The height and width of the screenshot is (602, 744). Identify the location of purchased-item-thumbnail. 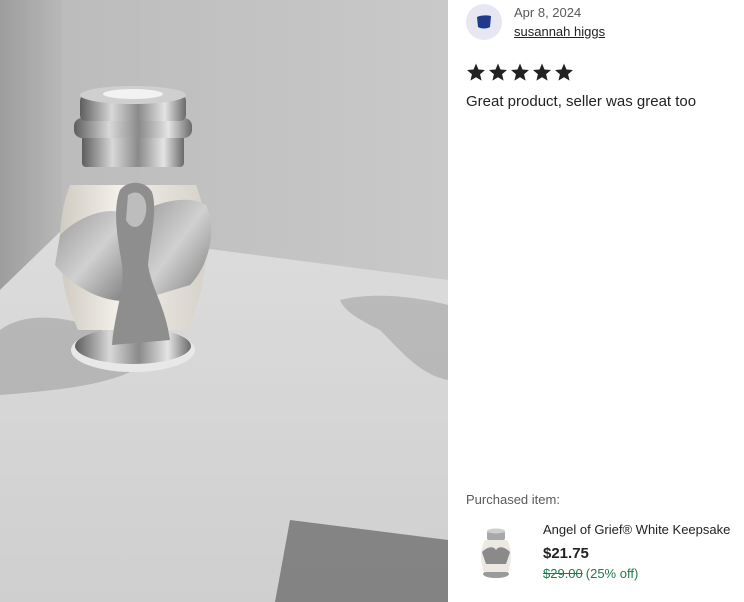
(496, 552).